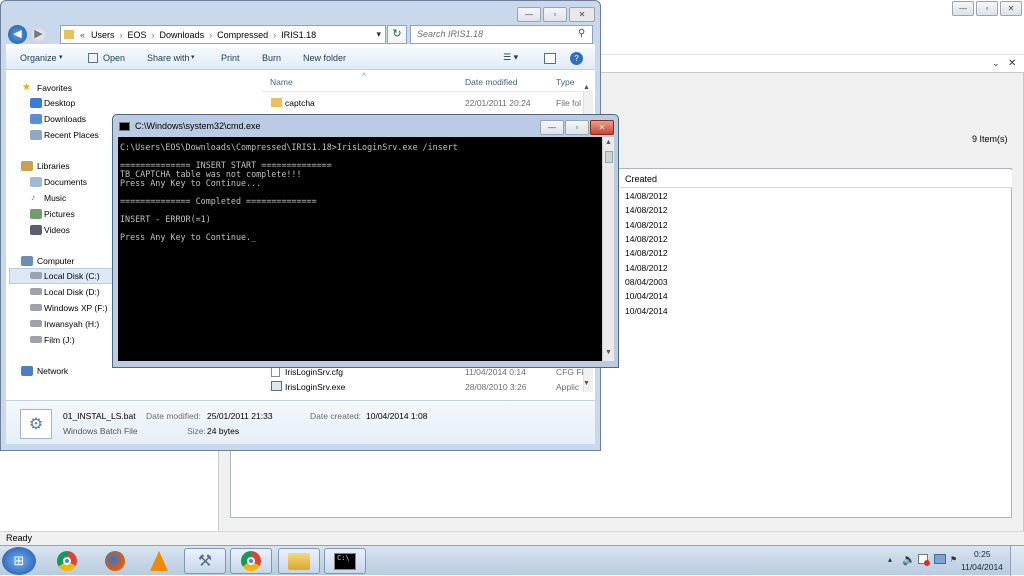 The height and width of the screenshot is (576, 1024). I want to click on preview-pane-icon, so click(550, 58).